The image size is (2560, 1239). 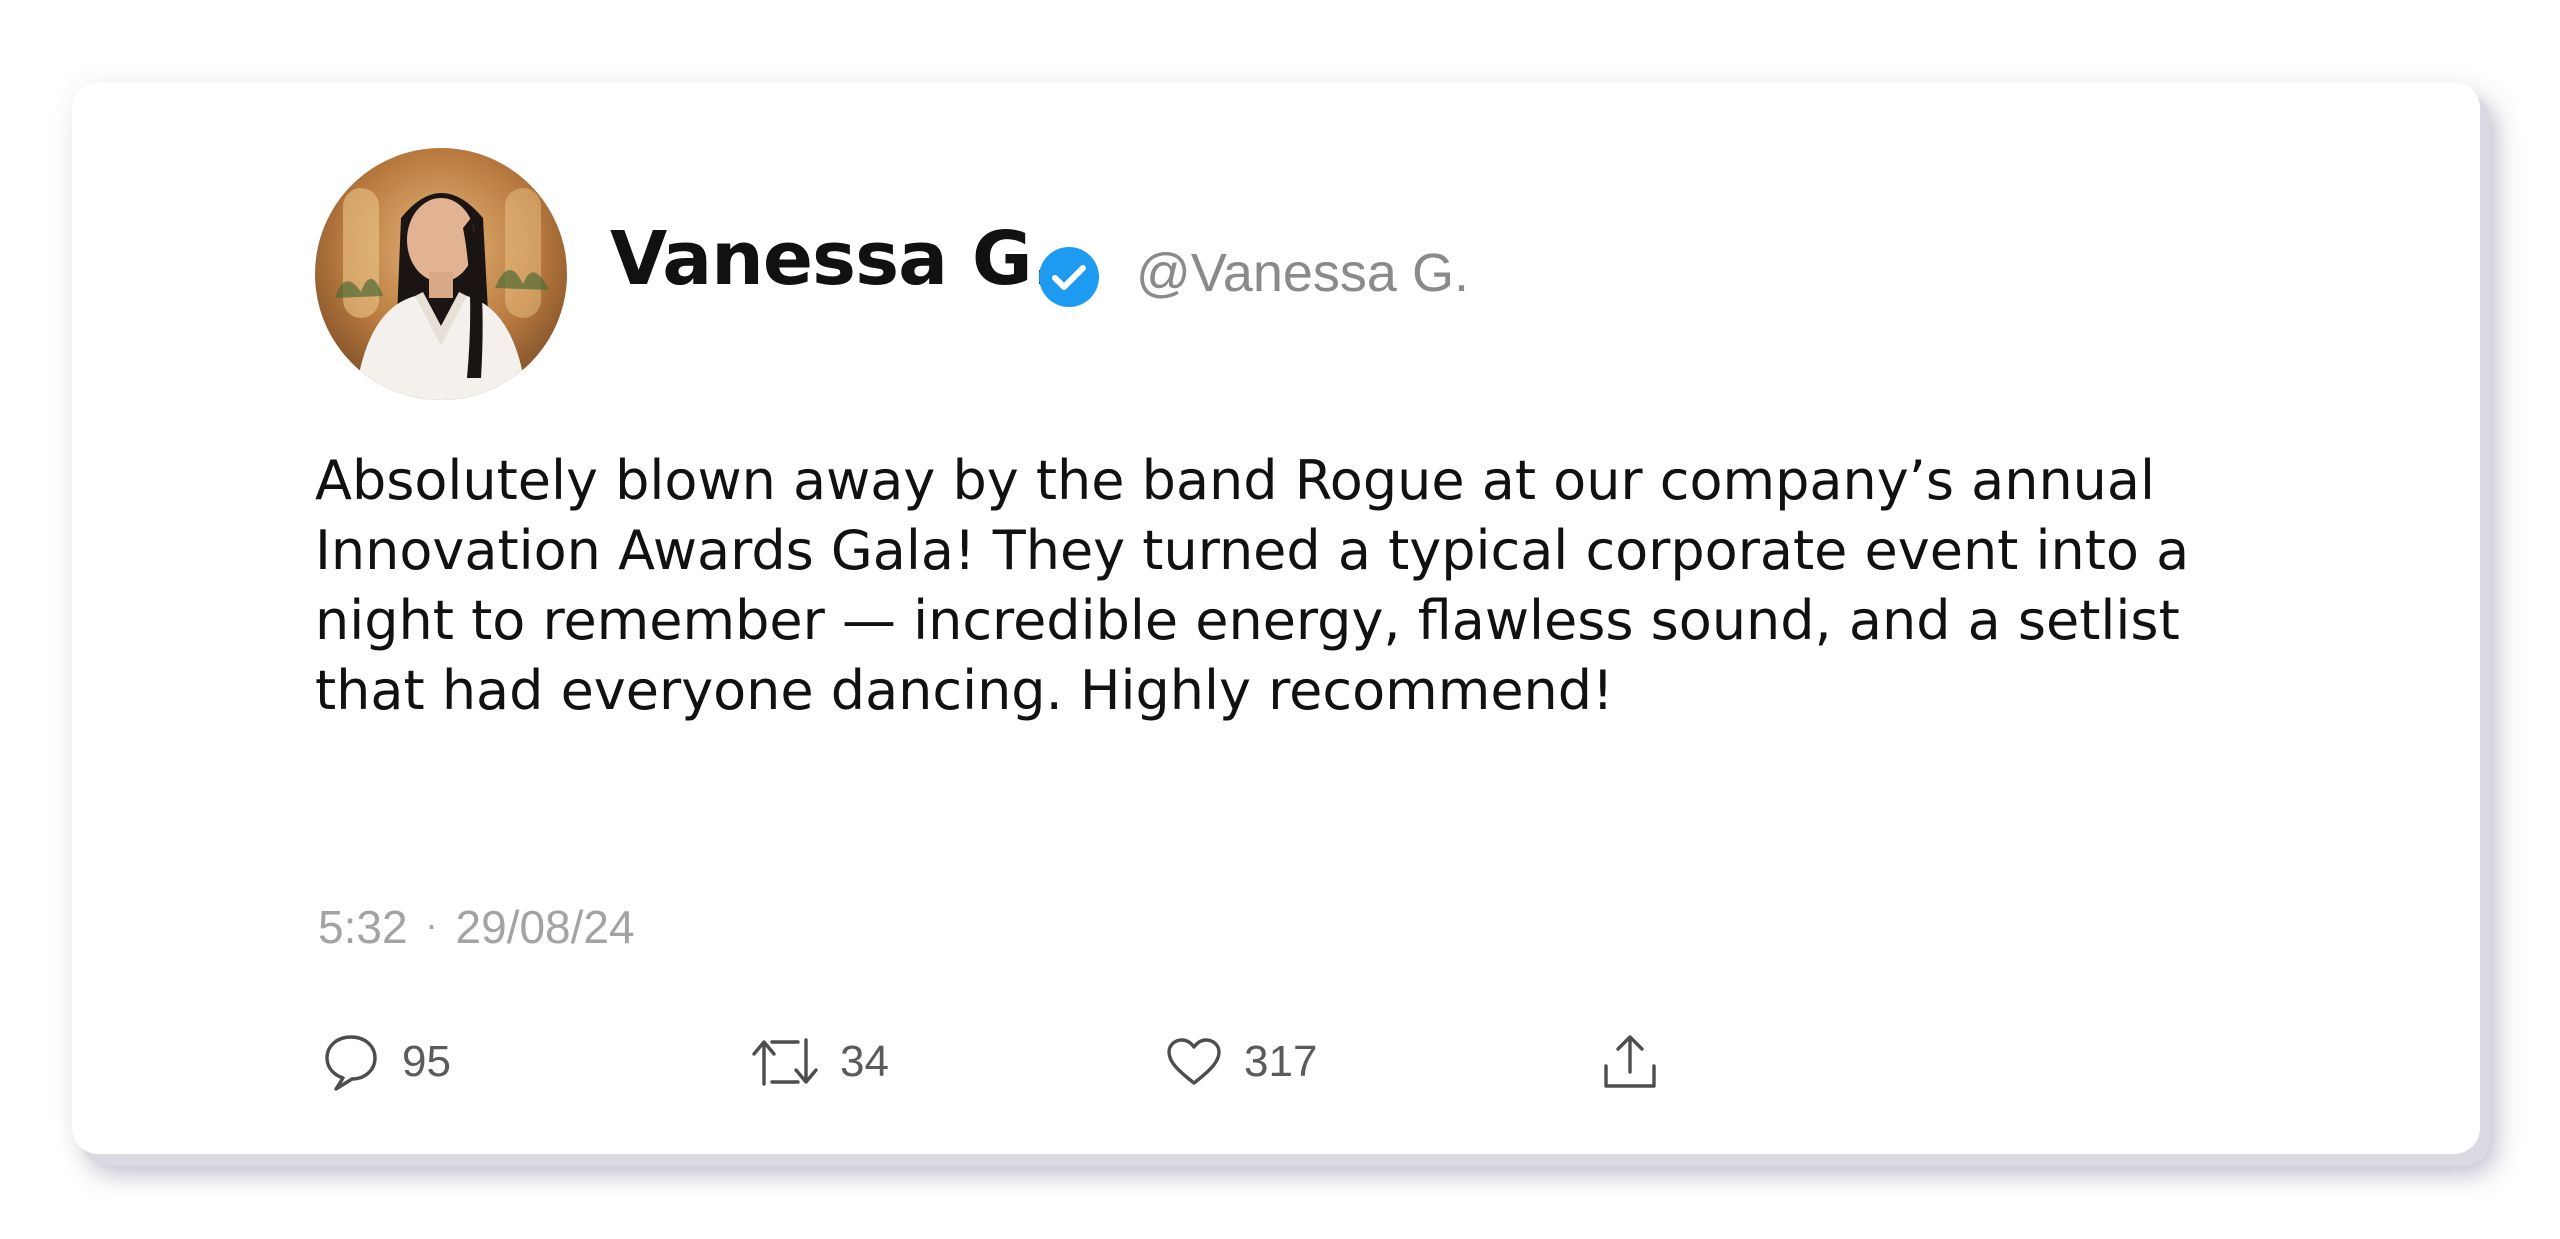 I want to click on share-button, so click(x=1630, y=1062).